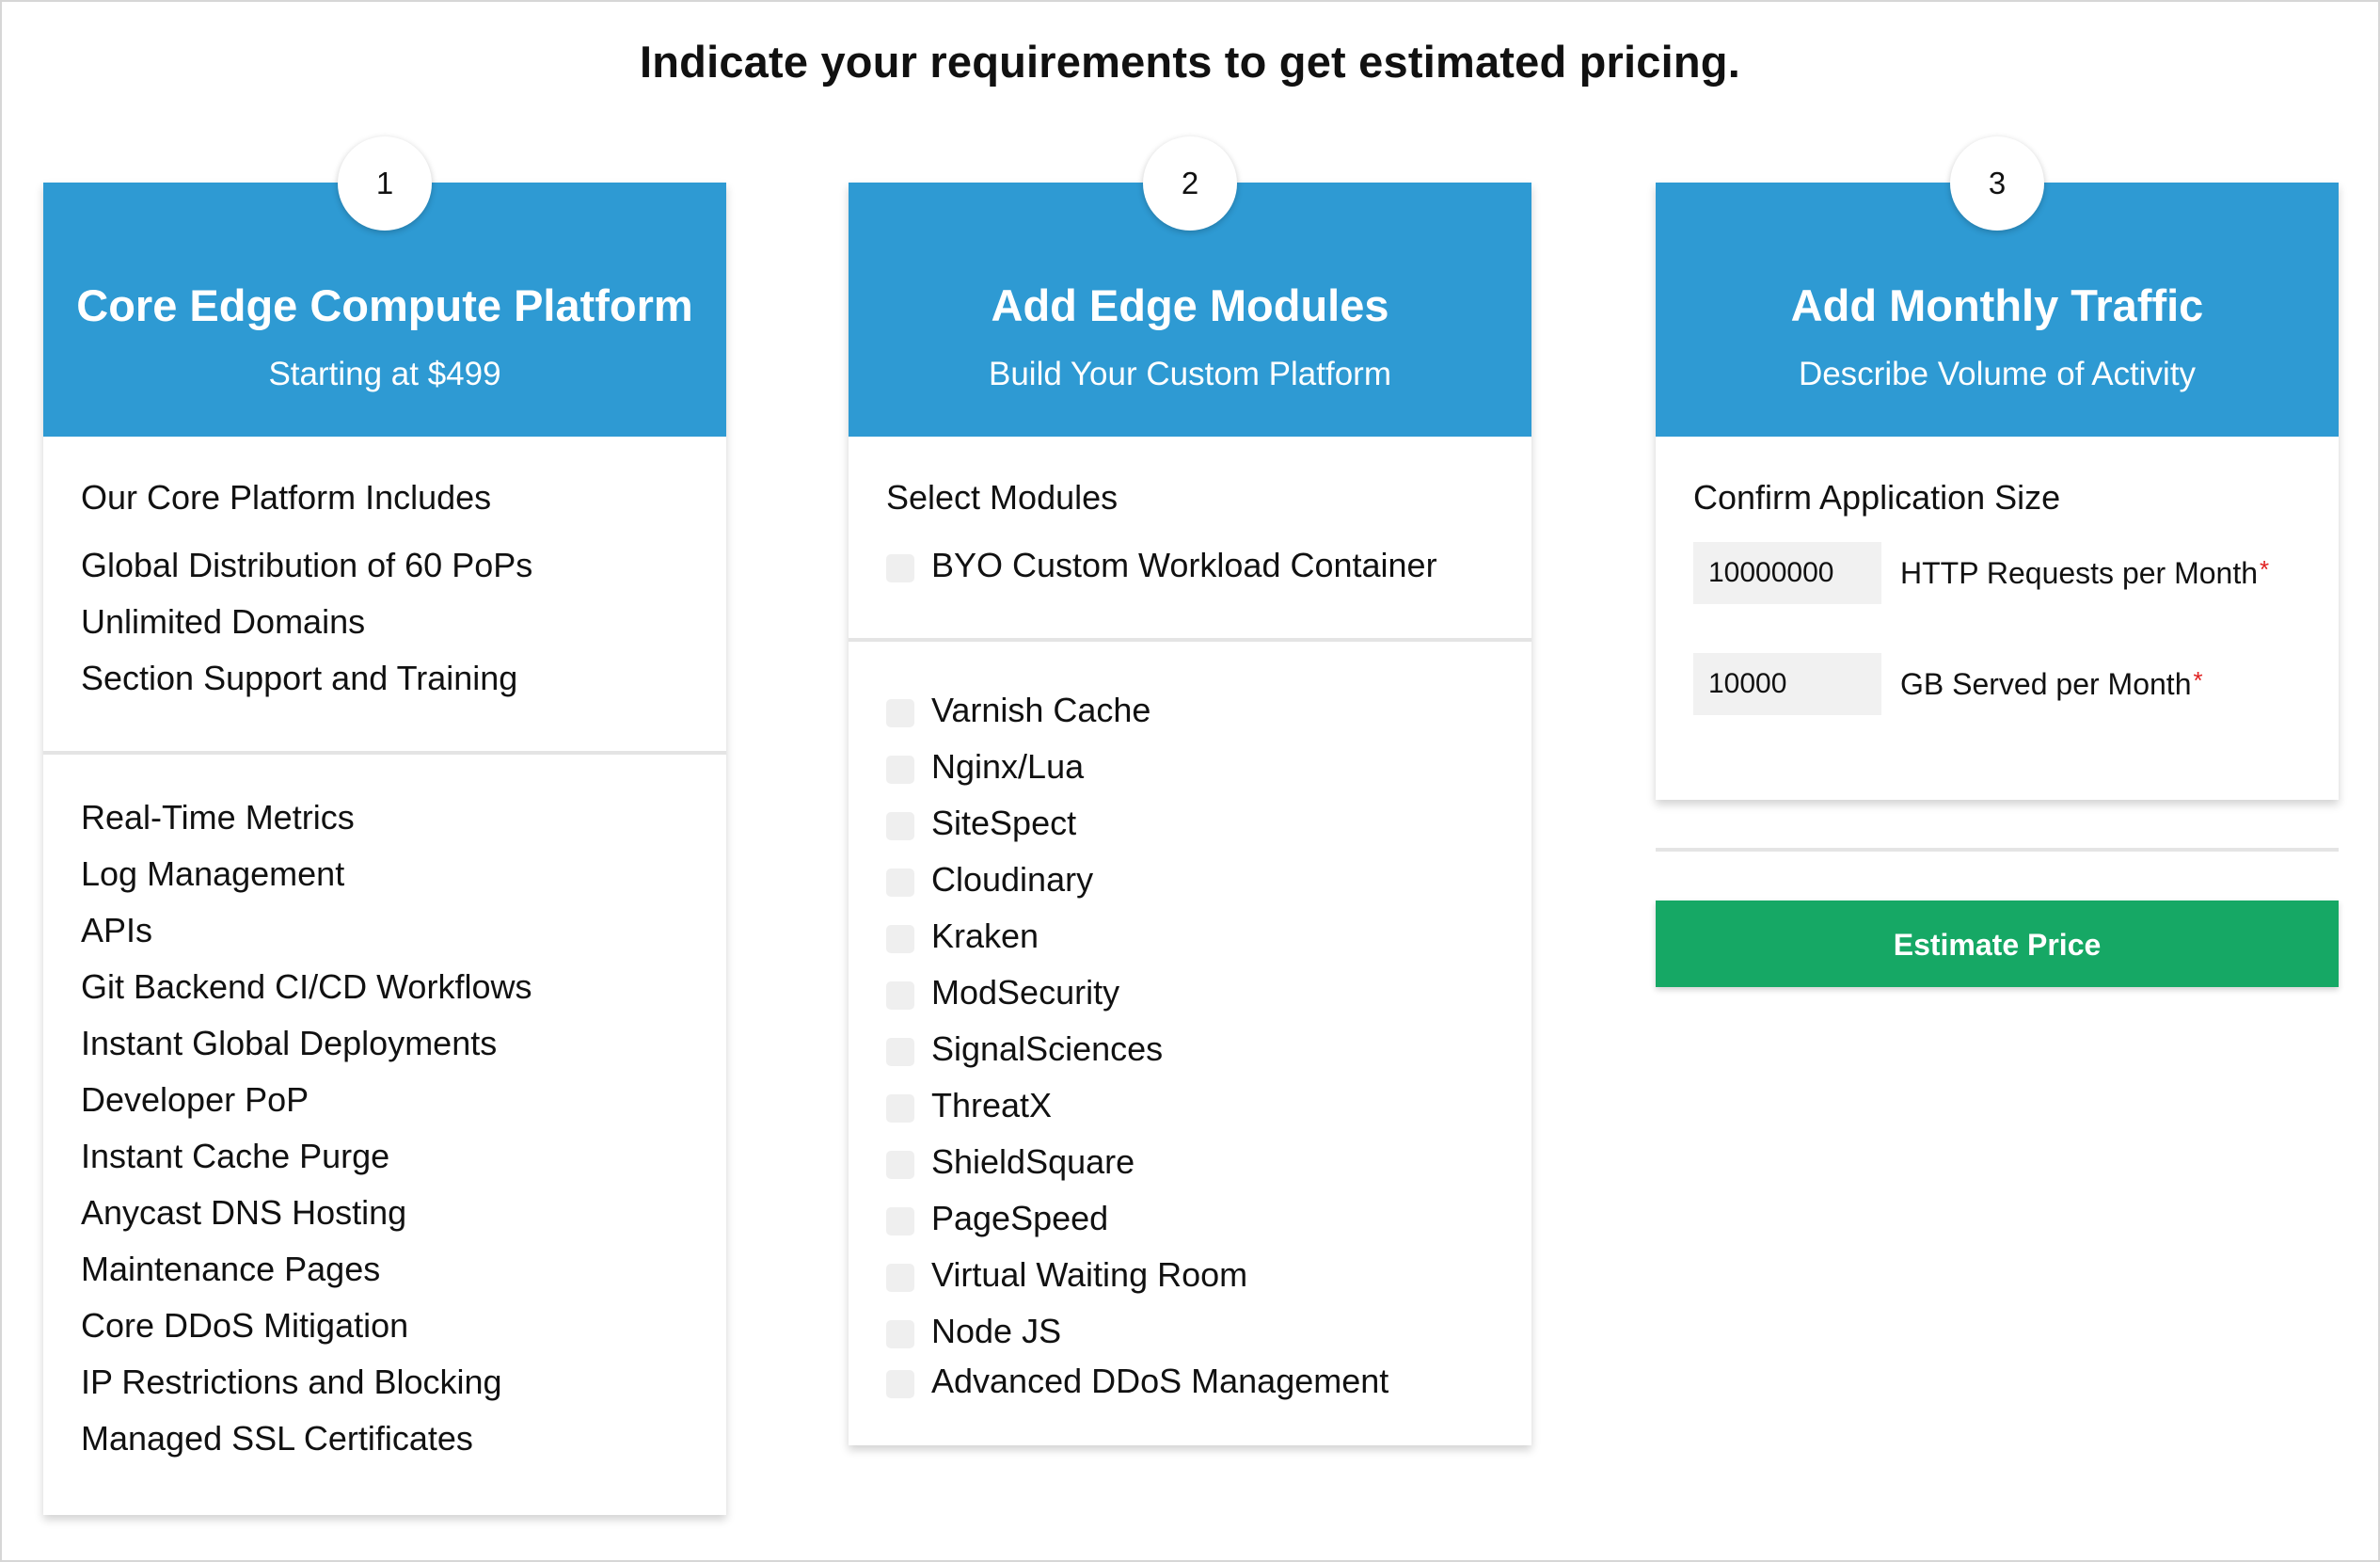 This screenshot has height=1562, width=2380. Describe the element at coordinates (1002, 497) in the screenshot. I see `section-heading: Select Modules` at that location.